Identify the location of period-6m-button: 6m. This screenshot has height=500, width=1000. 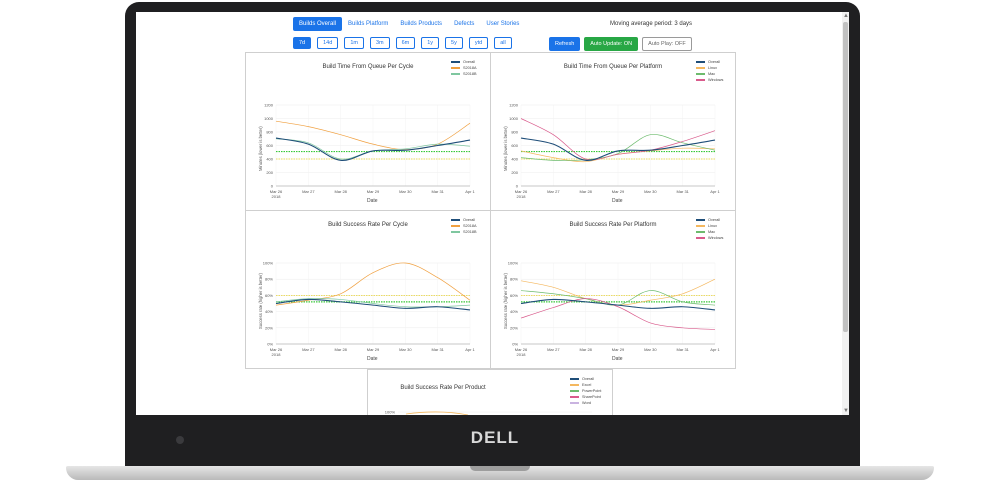
(405, 43).